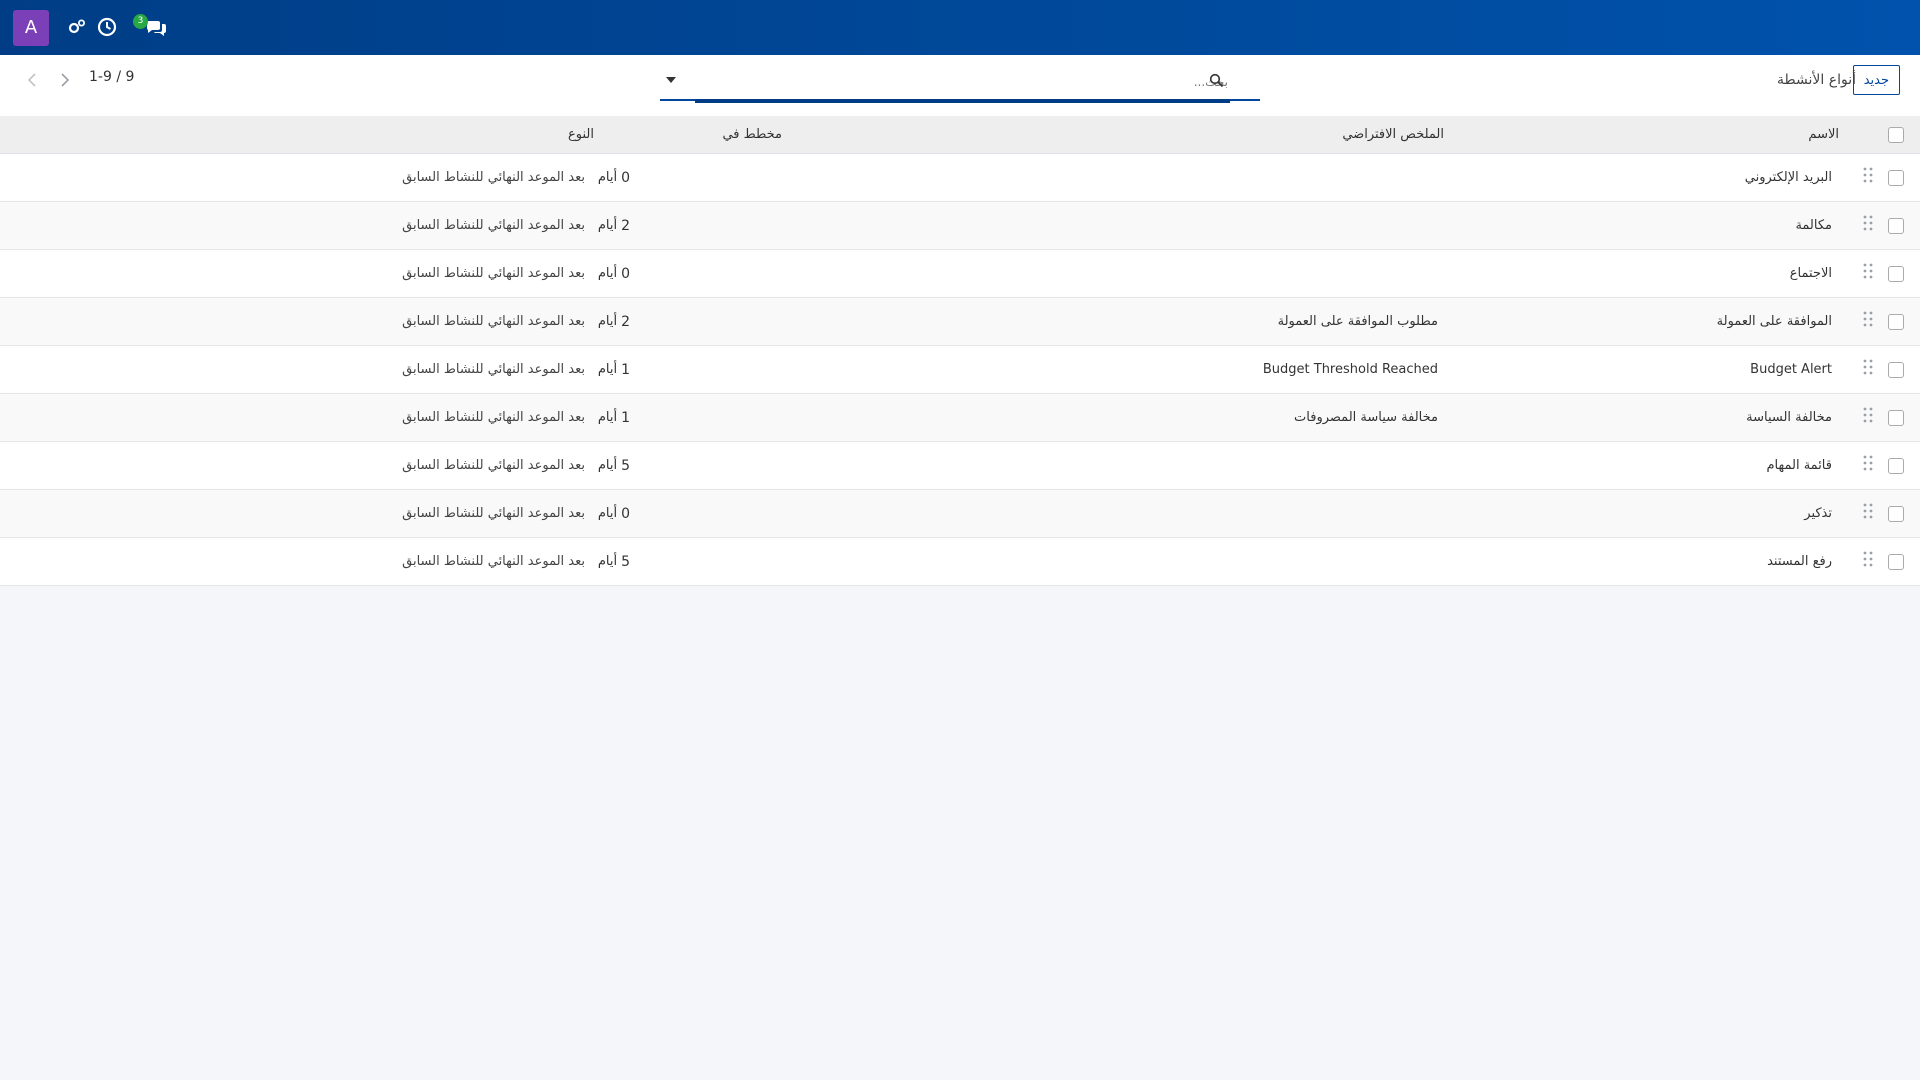 The image size is (1920, 1080). I want to click on cell-name: الموافقة على العمولة, so click(1774, 321).